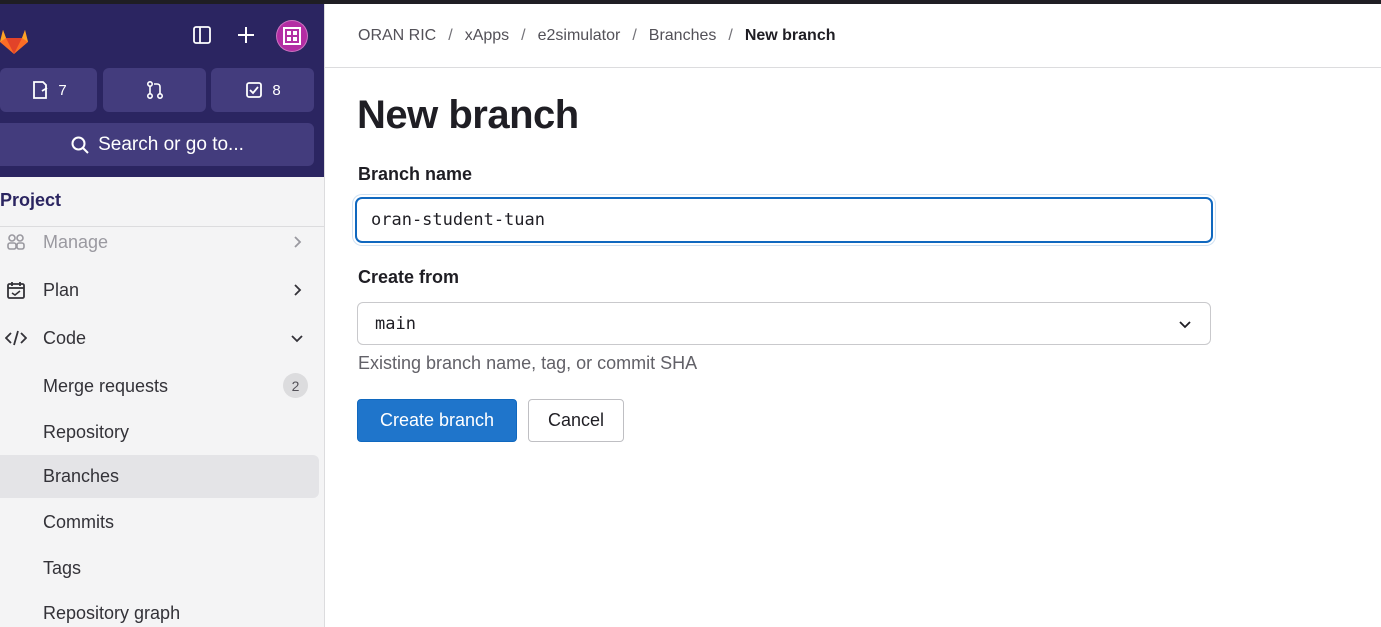 Image resolution: width=1381 pixels, height=627 pixels. Describe the element at coordinates (487, 36) in the screenshot. I see `breadcrumb-item: xApps` at that location.